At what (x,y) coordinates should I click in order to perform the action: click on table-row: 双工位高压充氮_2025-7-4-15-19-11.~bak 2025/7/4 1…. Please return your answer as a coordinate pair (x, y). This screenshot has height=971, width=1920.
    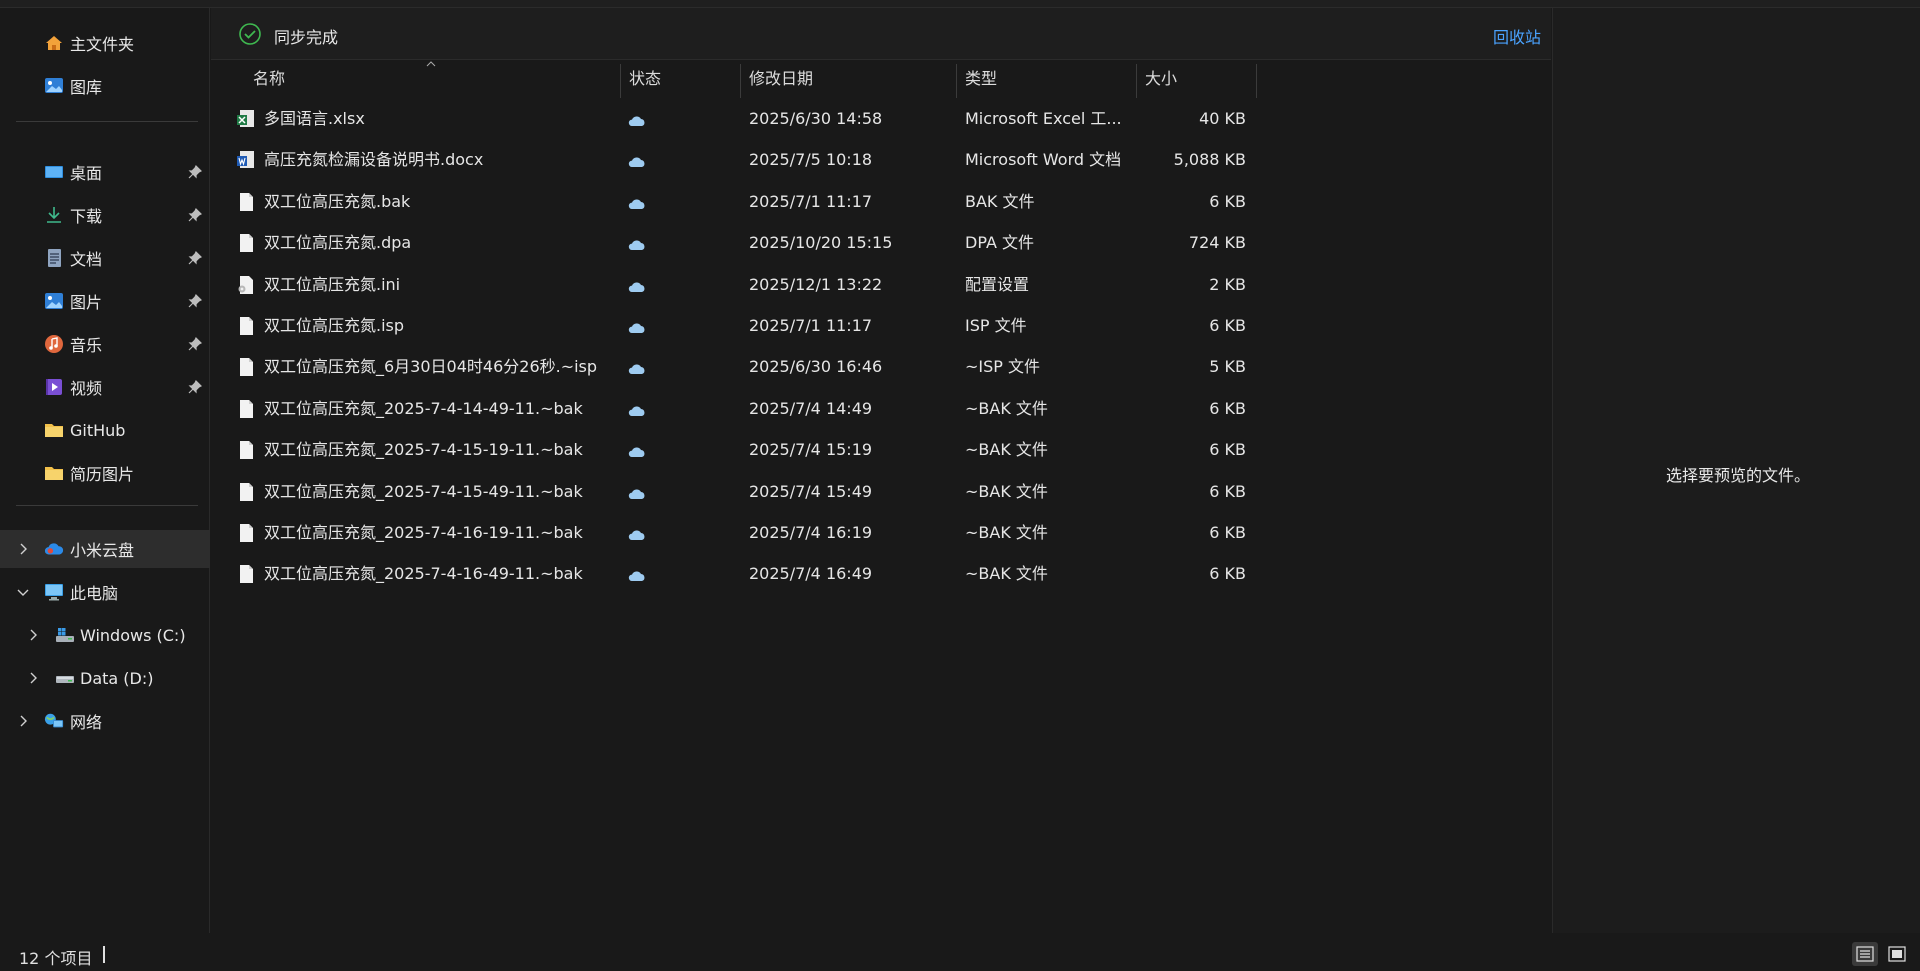
    Looking at the image, I should click on (736, 449).